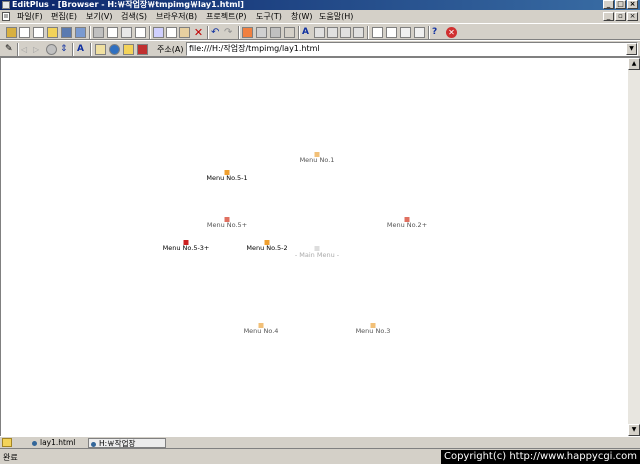  I want to click on save-all-icon, so click(80, 32).